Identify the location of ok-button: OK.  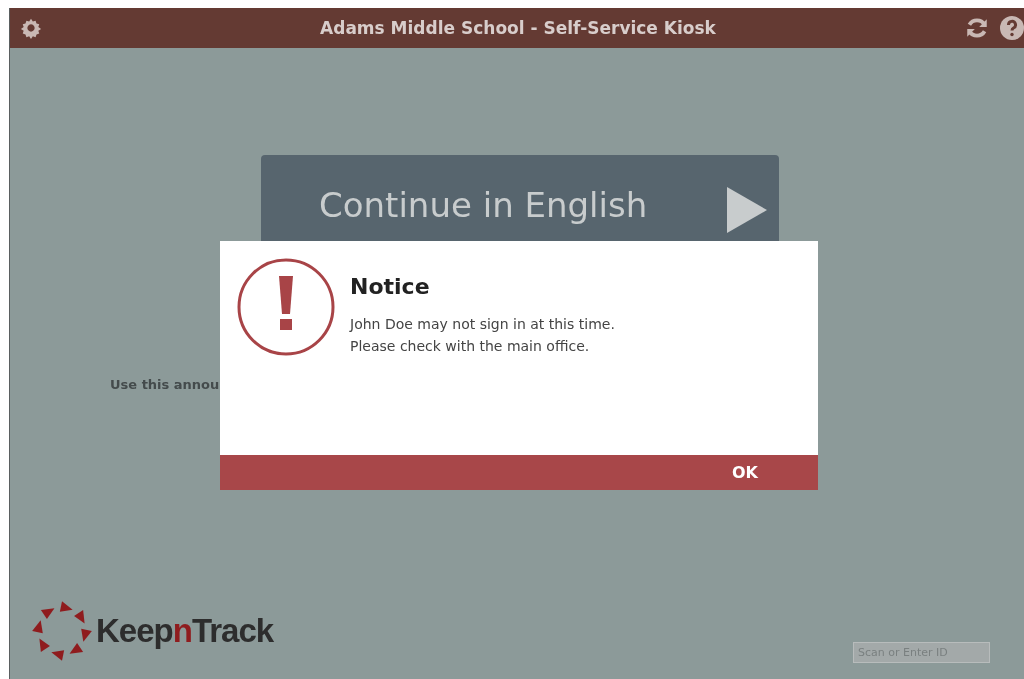
(519, 472).